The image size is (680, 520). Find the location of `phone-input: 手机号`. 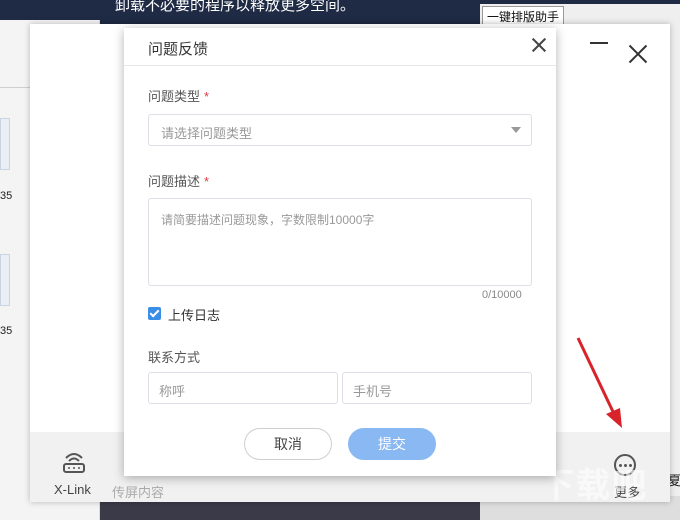

phone-input: 手机号 is located at coordinates (437, 388).